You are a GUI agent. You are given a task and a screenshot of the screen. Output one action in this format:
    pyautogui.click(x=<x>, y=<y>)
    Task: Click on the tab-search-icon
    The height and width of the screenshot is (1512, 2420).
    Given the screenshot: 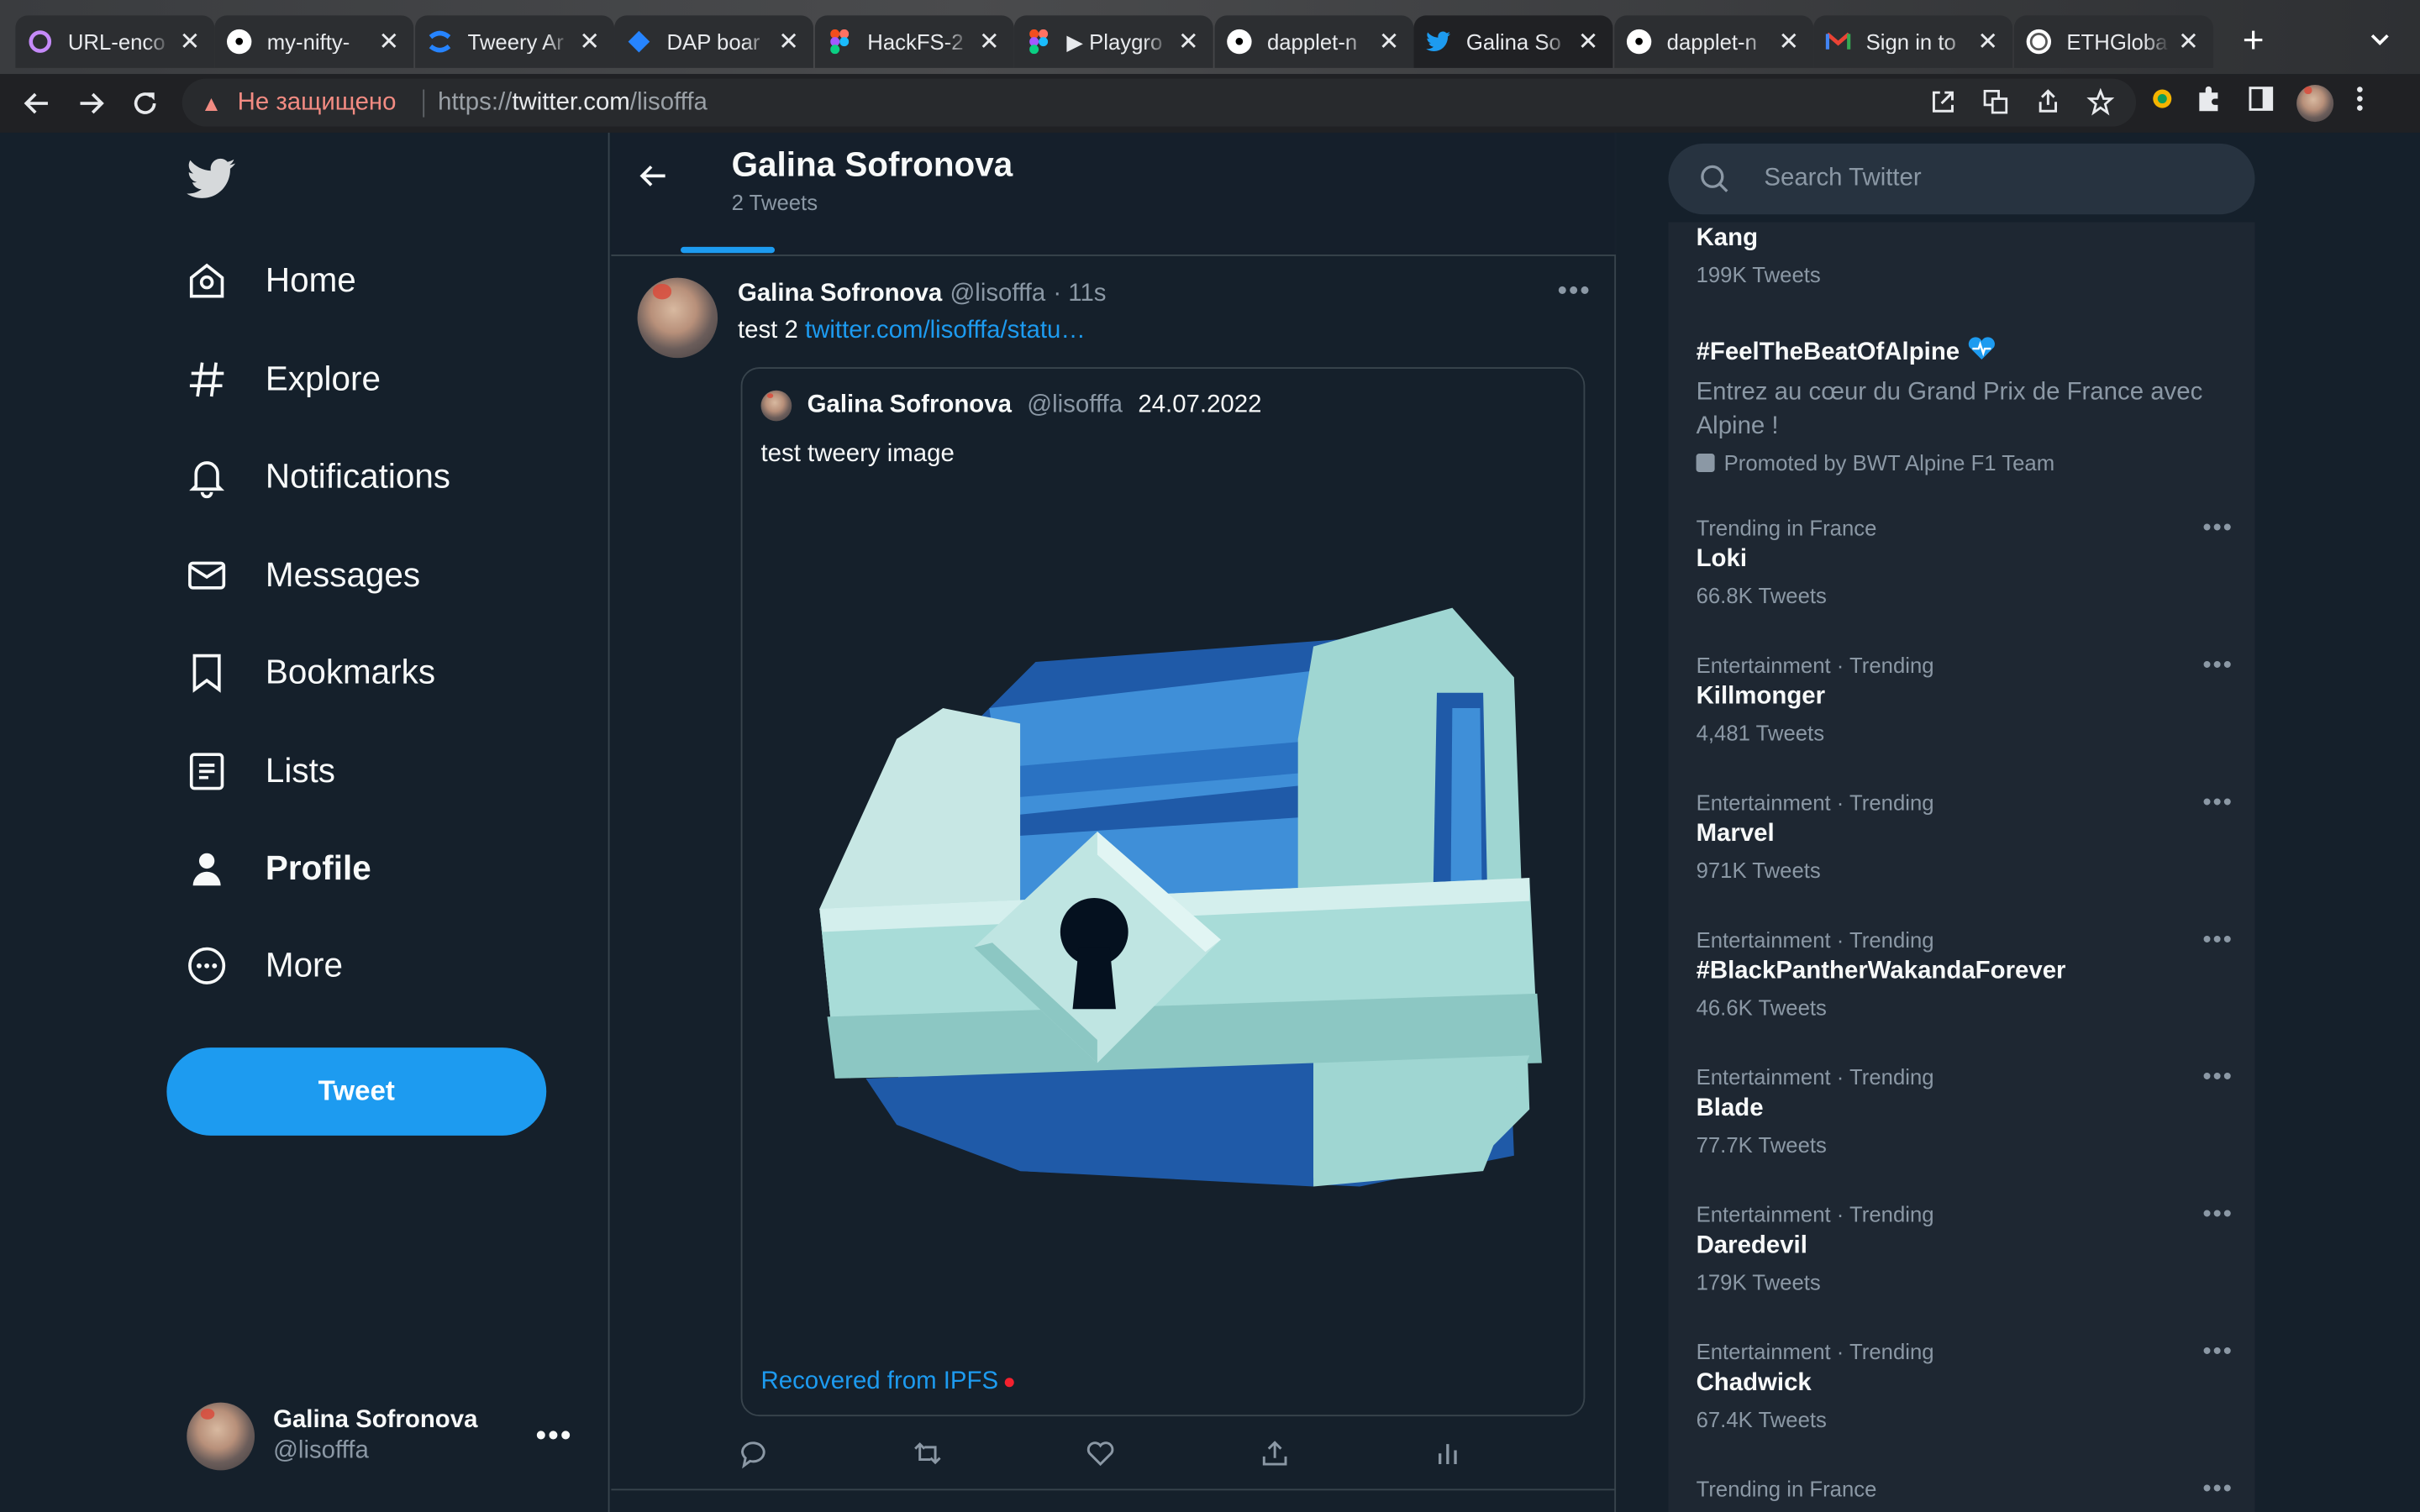 What is the action you would take?
    pyautogui.click(x=2381, y=40)
    